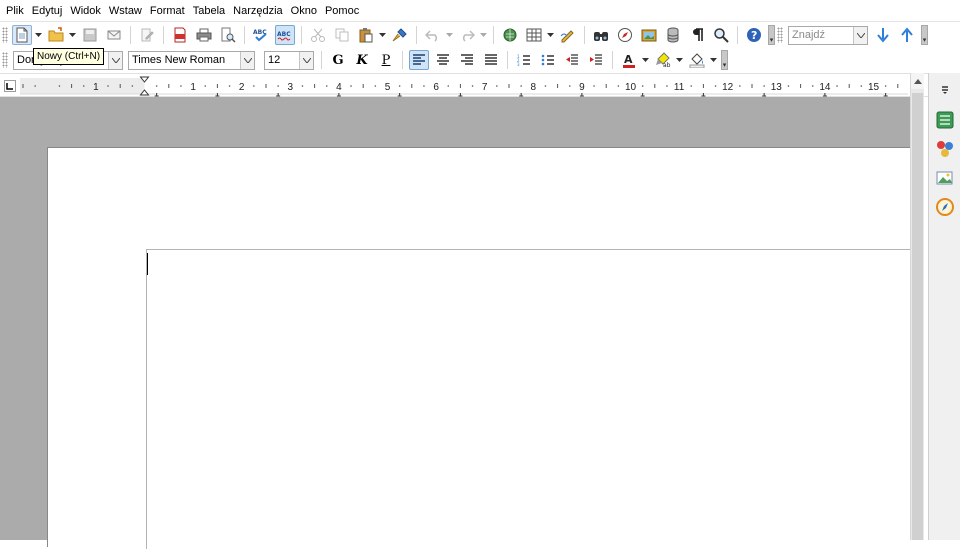  Describe the element at coordinates (10, 86) in the screenshot. I see `tab-type-selector` at that location.